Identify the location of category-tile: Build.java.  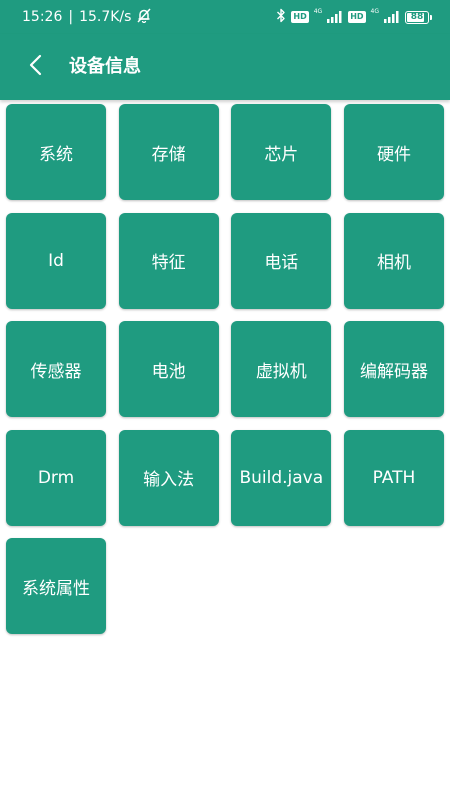
(281, 477).